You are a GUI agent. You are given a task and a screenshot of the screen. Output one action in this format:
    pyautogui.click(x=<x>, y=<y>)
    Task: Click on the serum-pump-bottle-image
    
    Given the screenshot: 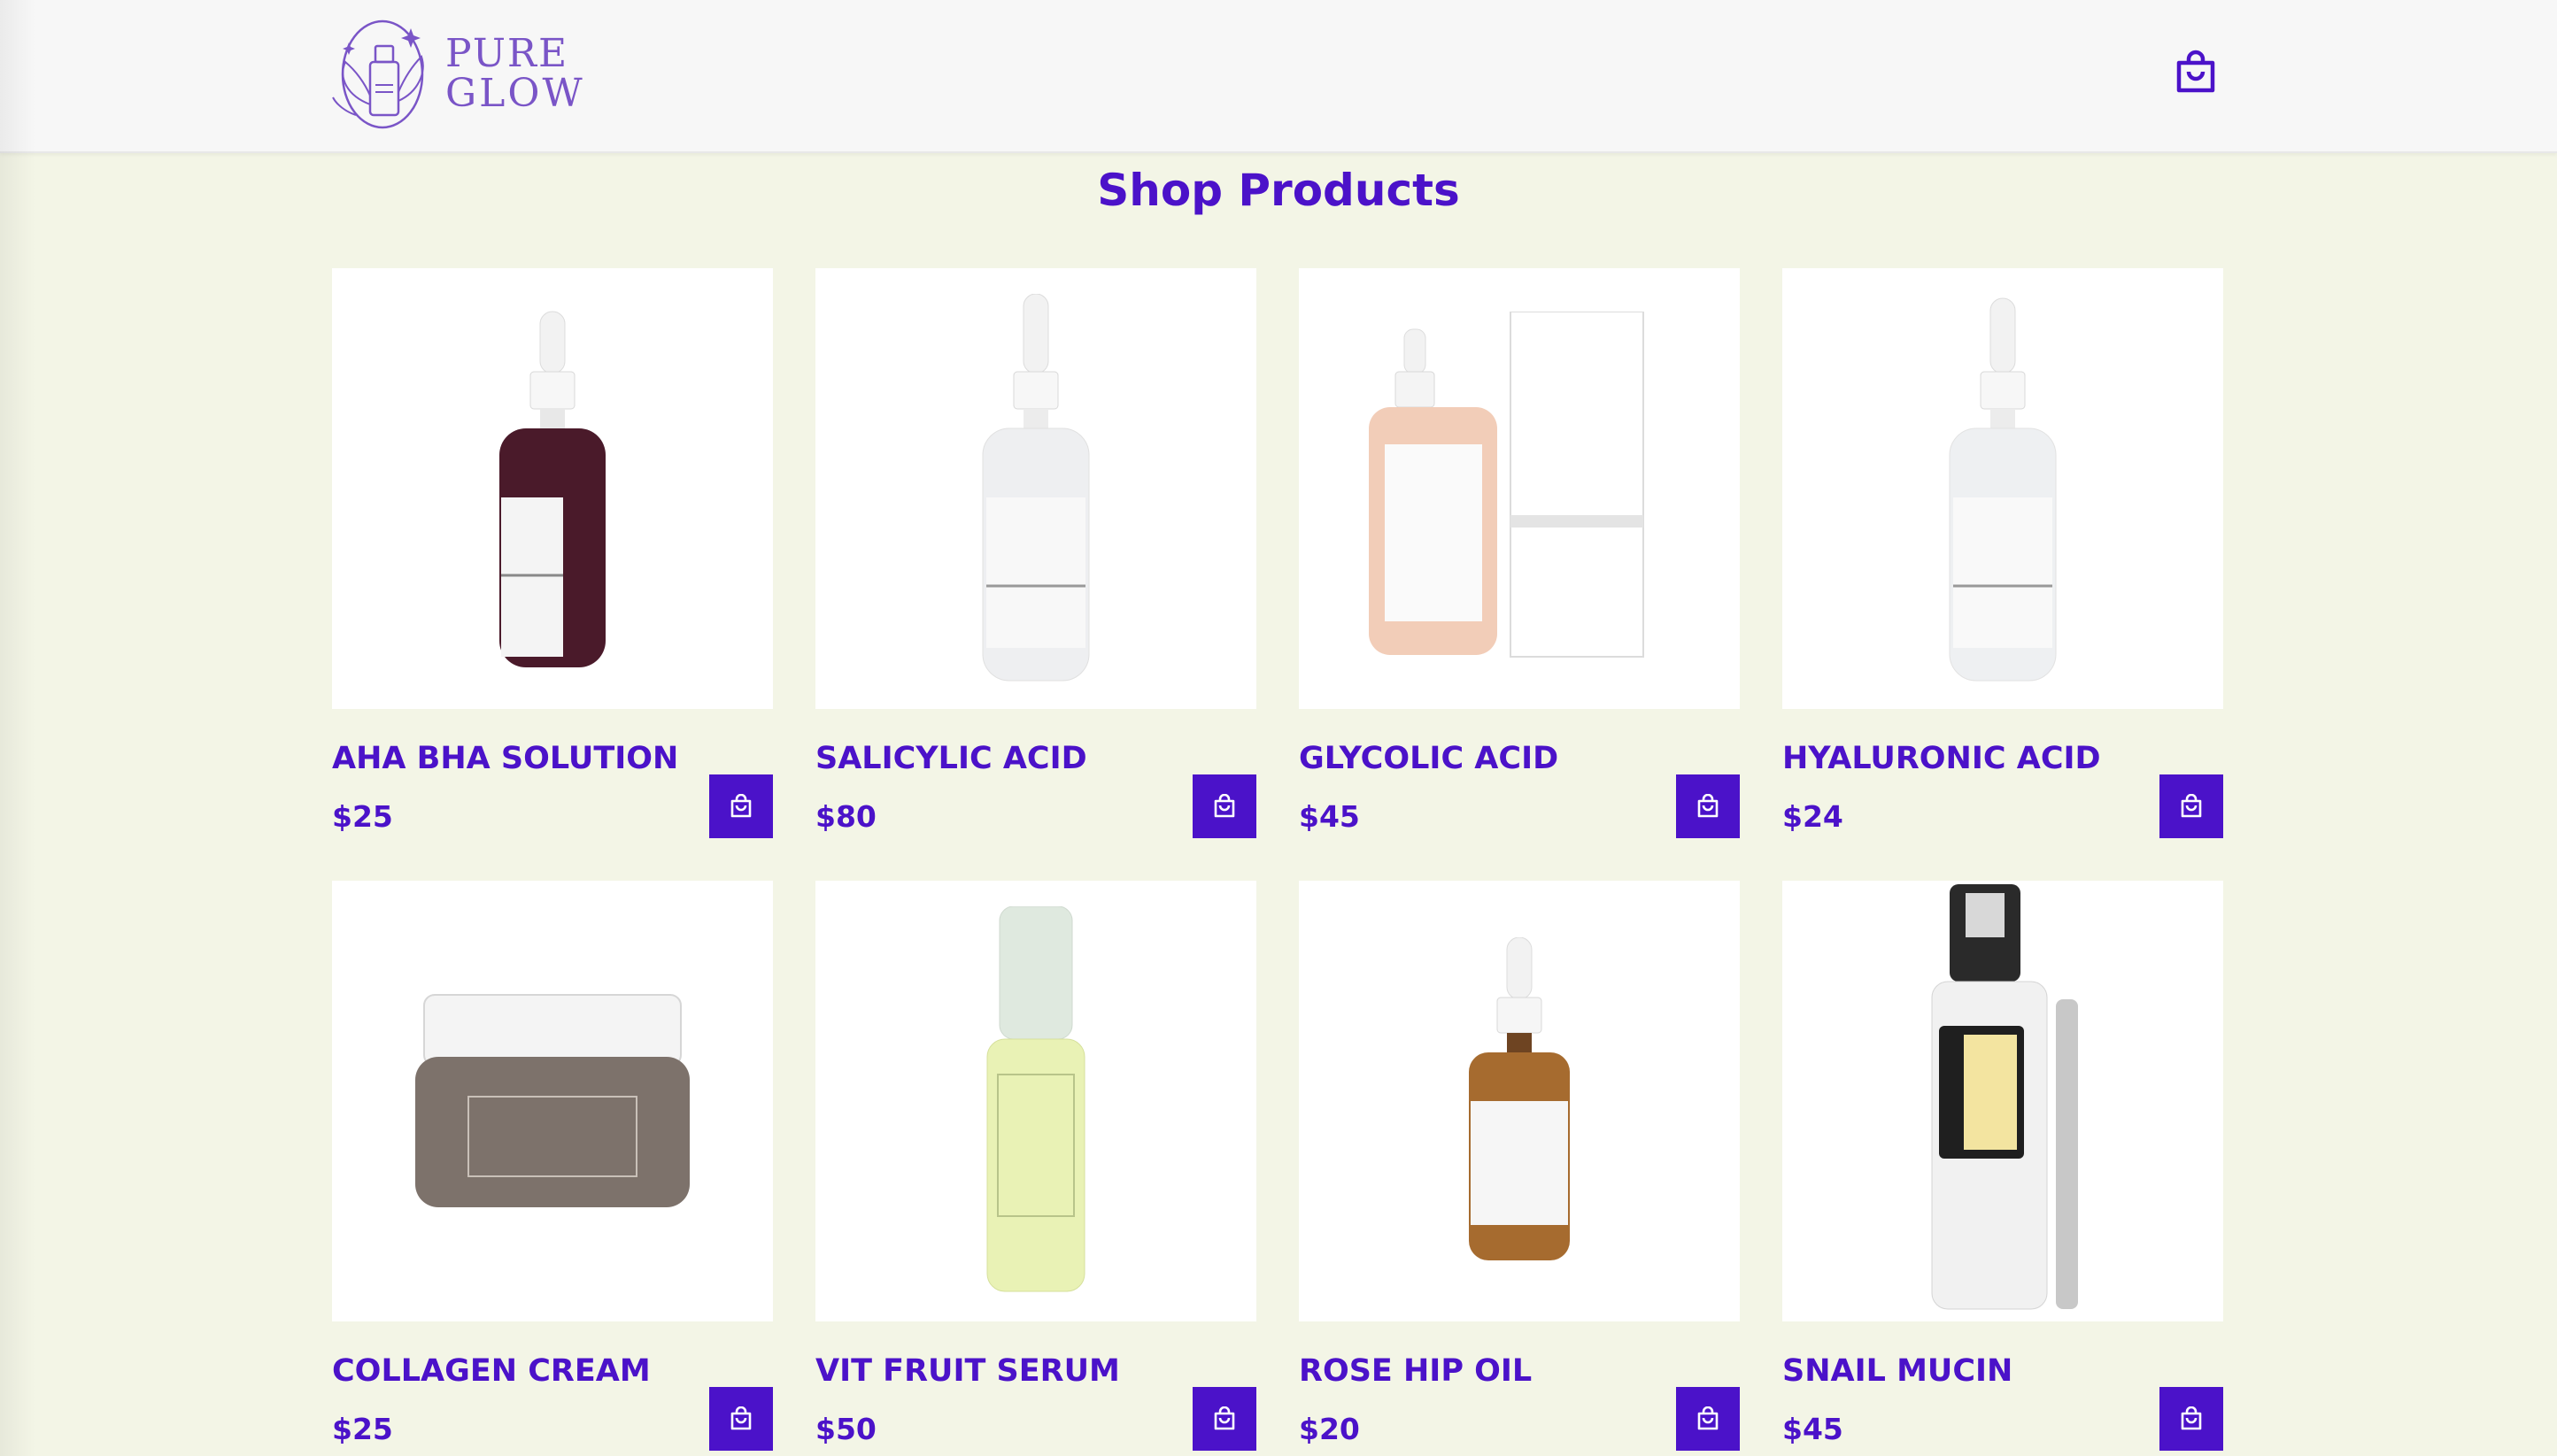 What is the action you would take?
    pyautogui.click(x=1035, y=1099)
    